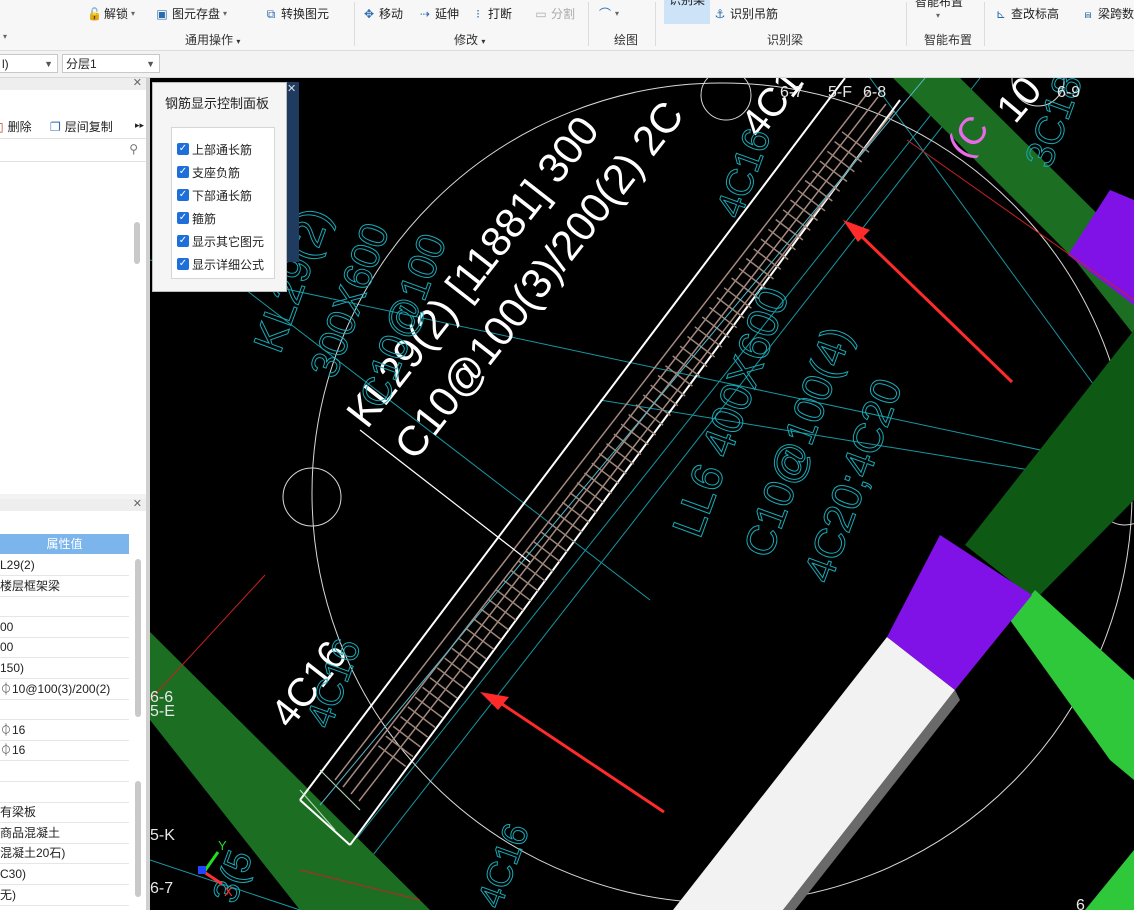 The width and height of the screenshot is (1134, 910). Describe the element at coordinates (840, 92) in the screenshot. I see `axis-label: 5-F` at that location.